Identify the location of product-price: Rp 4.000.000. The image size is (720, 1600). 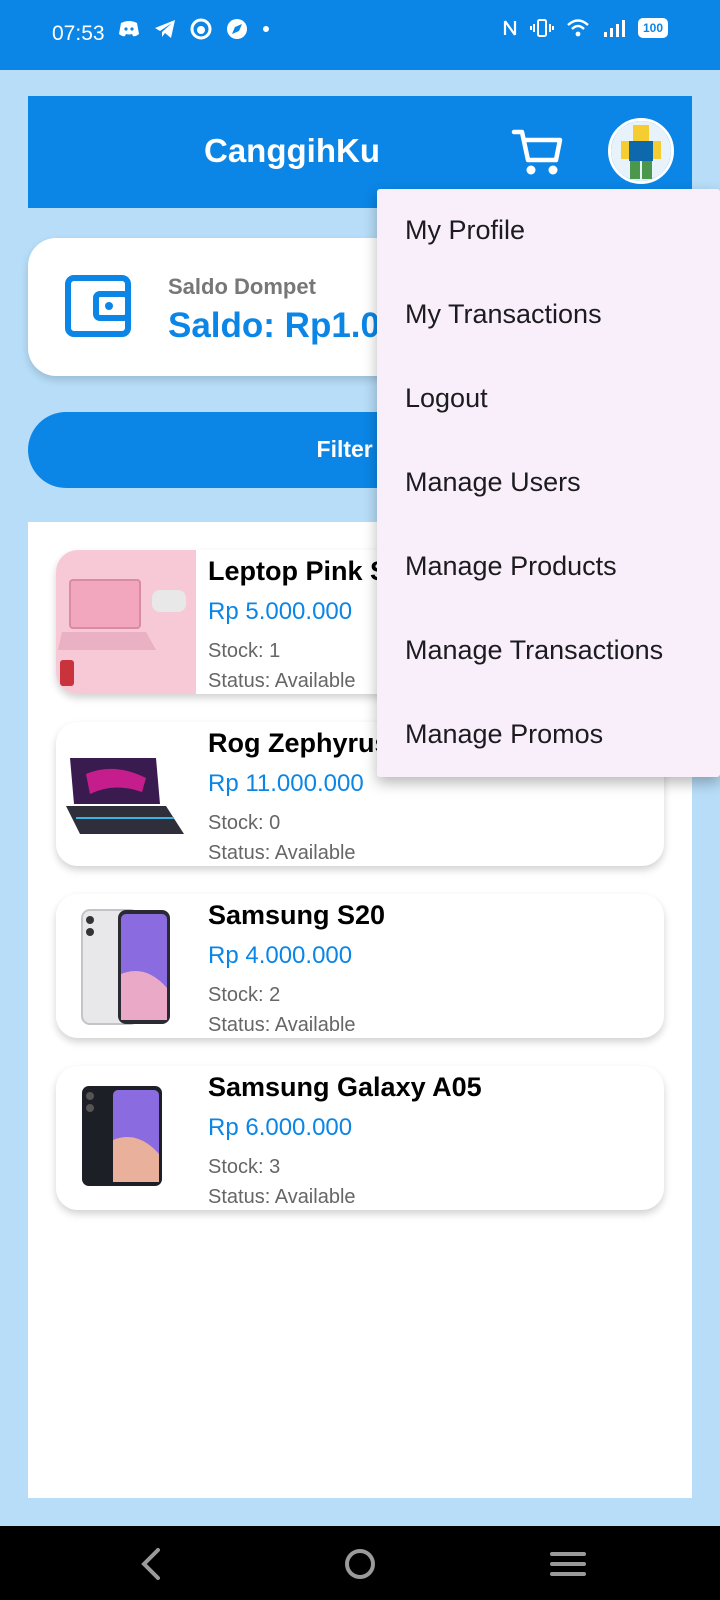
(280, 955).